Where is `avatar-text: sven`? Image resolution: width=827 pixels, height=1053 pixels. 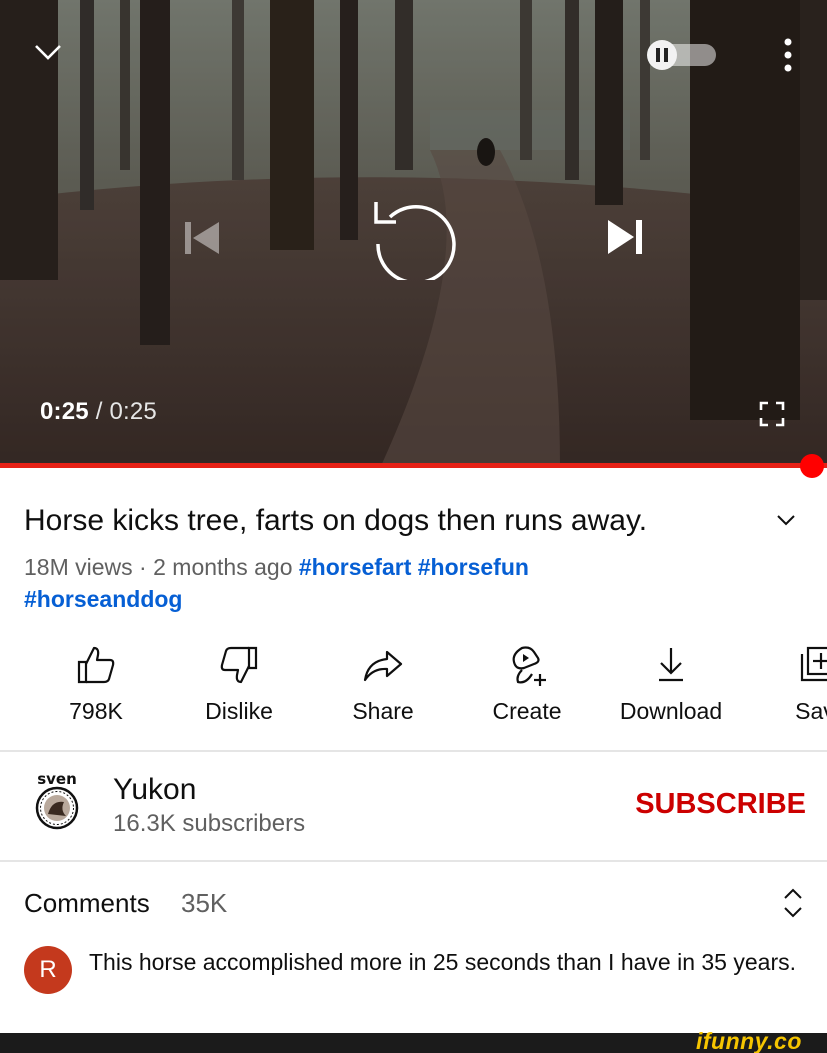 avatar-text: sven is located at coordinates (57, 779).